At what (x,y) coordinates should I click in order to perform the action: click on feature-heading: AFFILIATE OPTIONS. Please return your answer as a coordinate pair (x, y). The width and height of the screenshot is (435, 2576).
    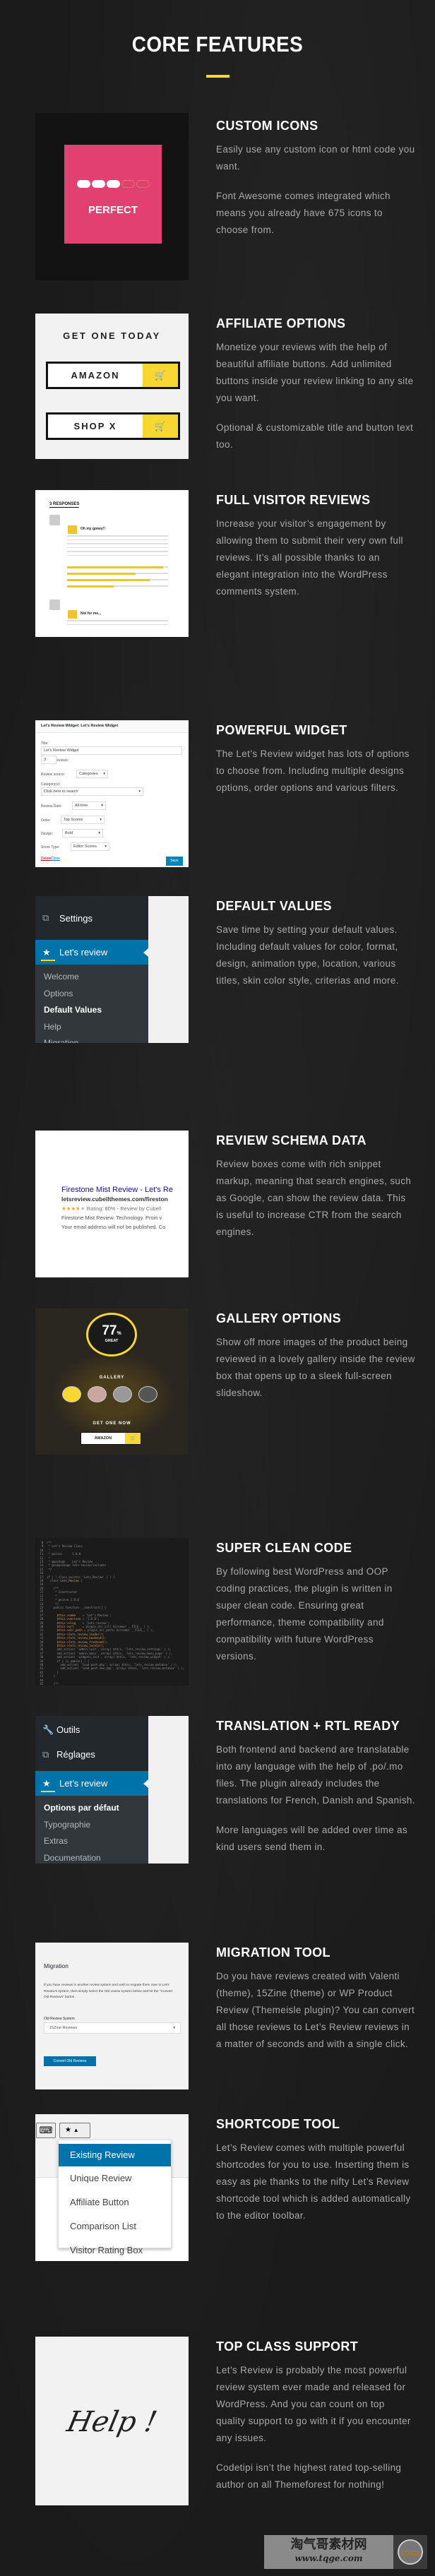
    Looking at the image, I should click on (281, 323).